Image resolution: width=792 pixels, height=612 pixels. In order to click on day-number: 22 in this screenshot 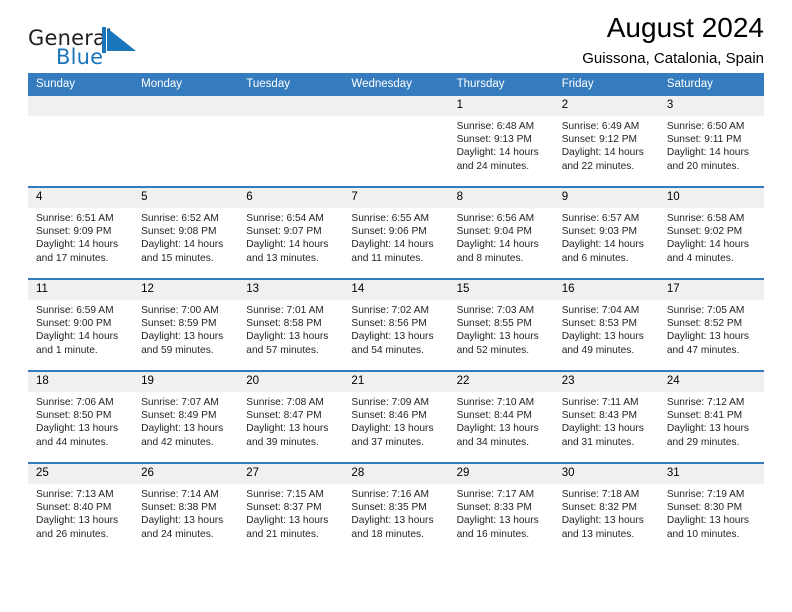, I will do `click(501, 382)`.